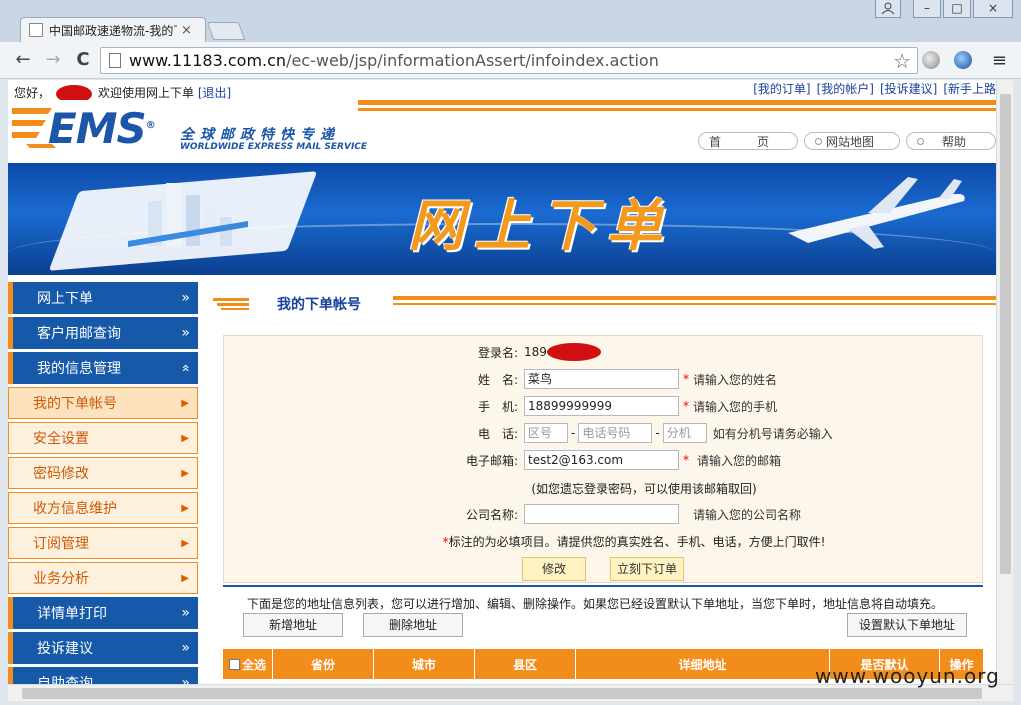 The width and height of the screenshot is (1021, 705). What do you see at coordinates (957, 9) in the screenshot?
I see `restore-button: □` at bounding box center [957, 9].